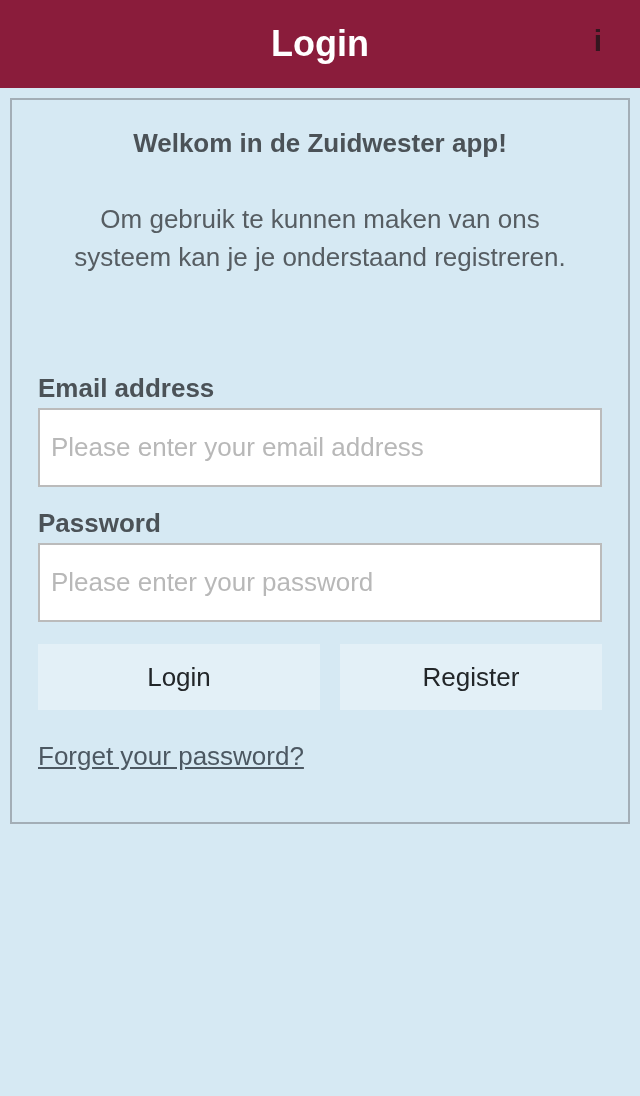 This screenshot has height=1096, width=640. What do you see at coordinates (126, 388) in the screenshot?
I see `field-label: Email address` at bounding box center [126, 388].